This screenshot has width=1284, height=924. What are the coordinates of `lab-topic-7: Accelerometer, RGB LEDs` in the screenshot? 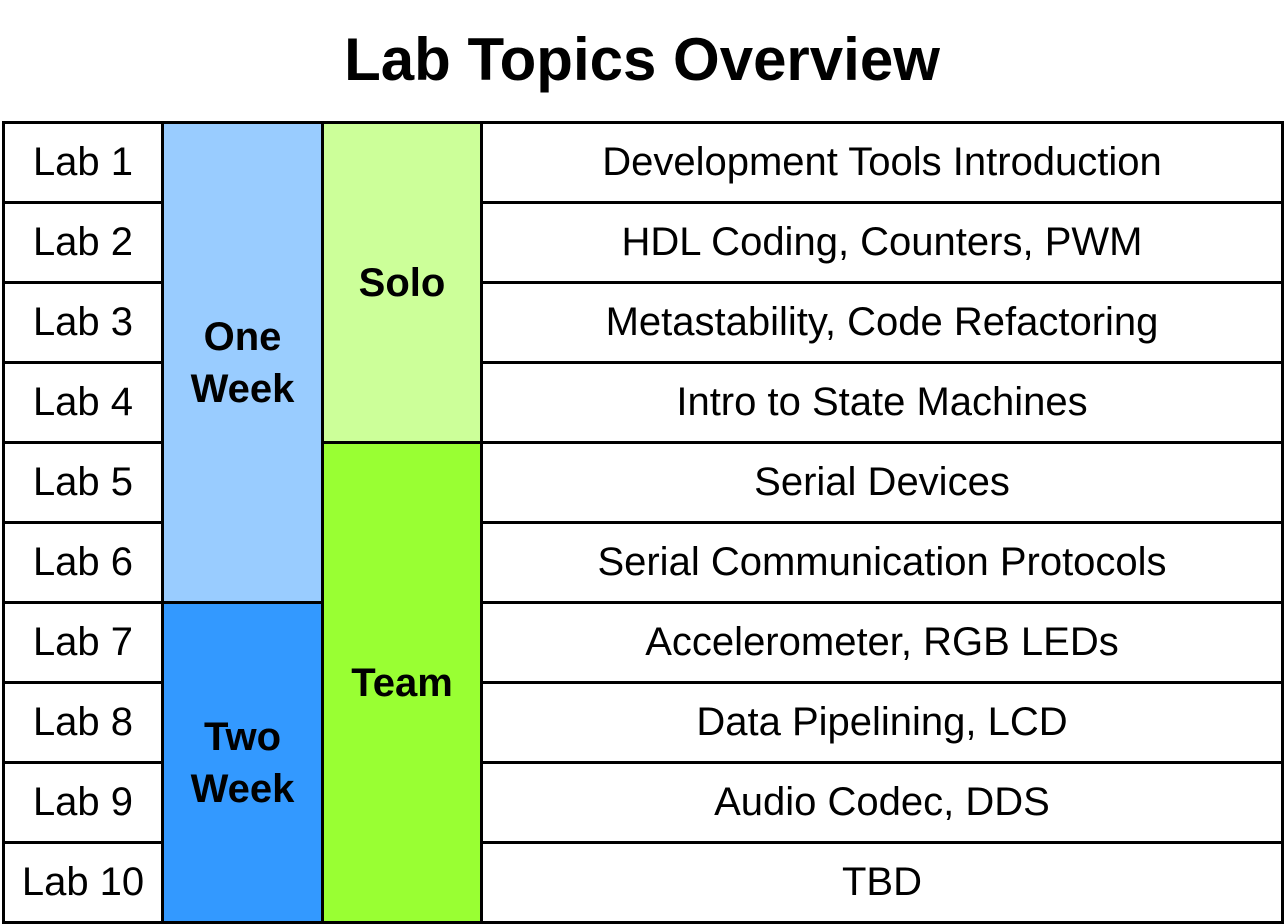 It's located at (882, 642).